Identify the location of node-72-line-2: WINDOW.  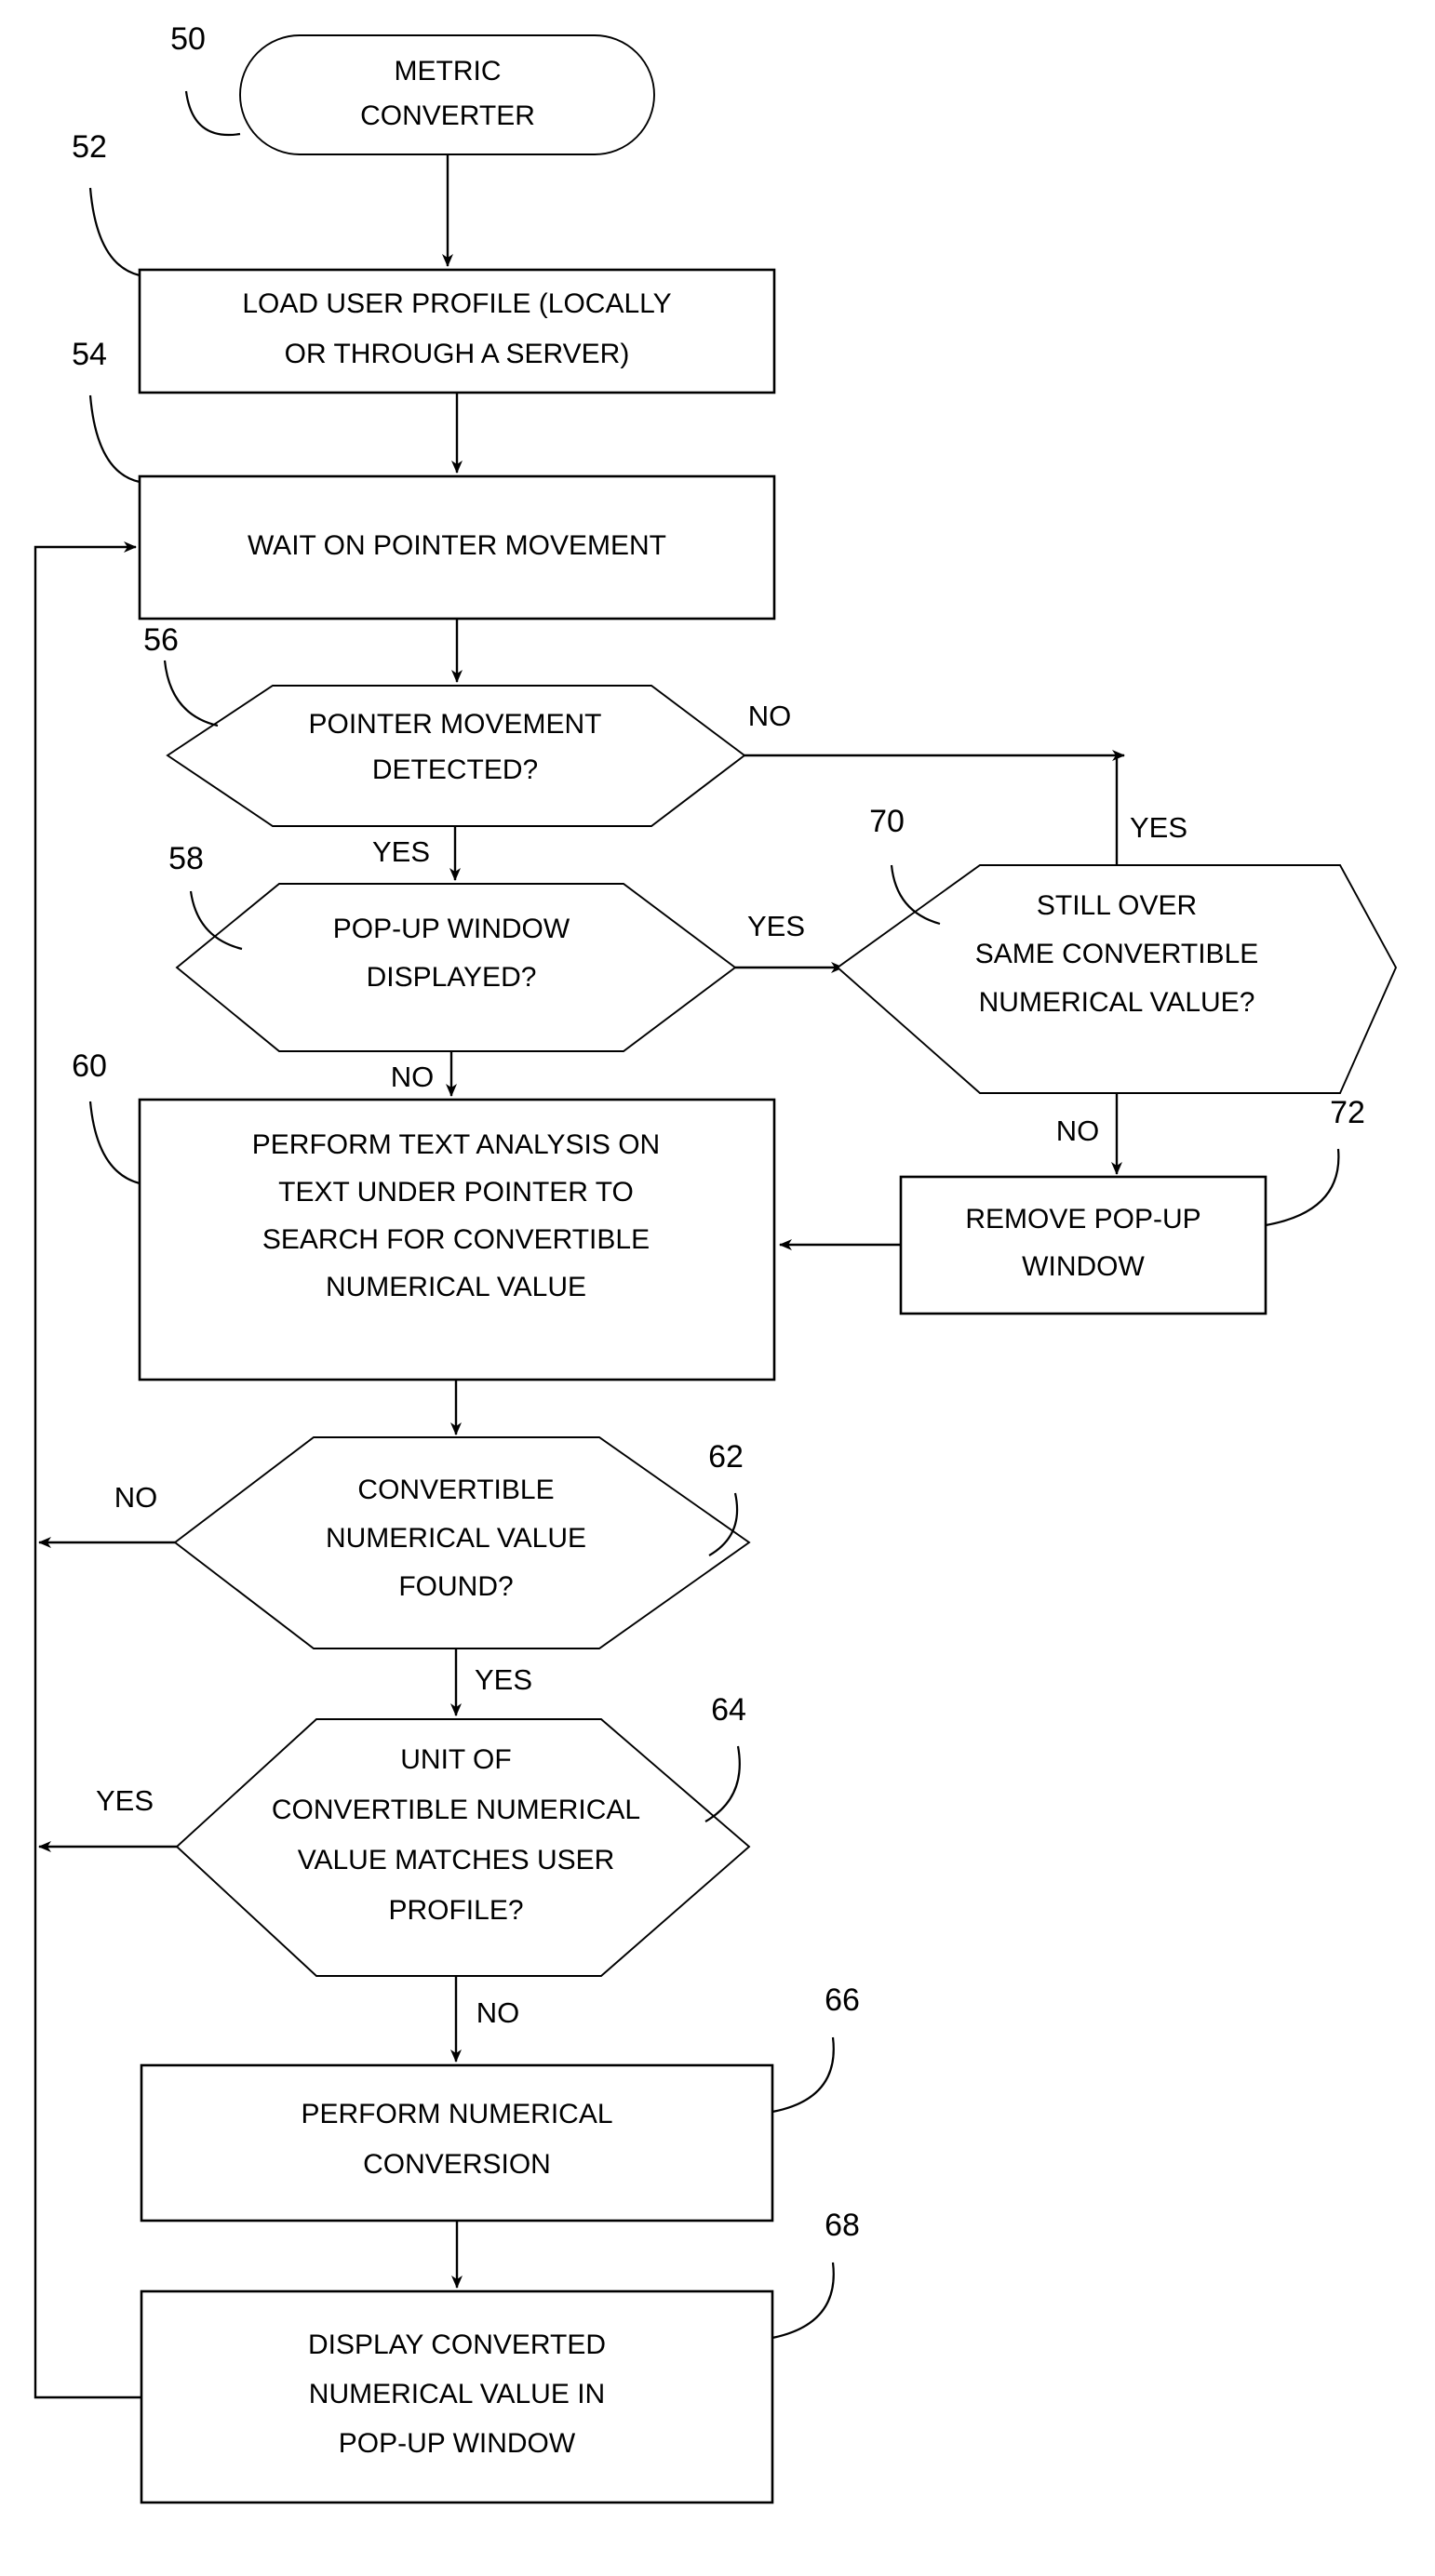
(1084, 1266).